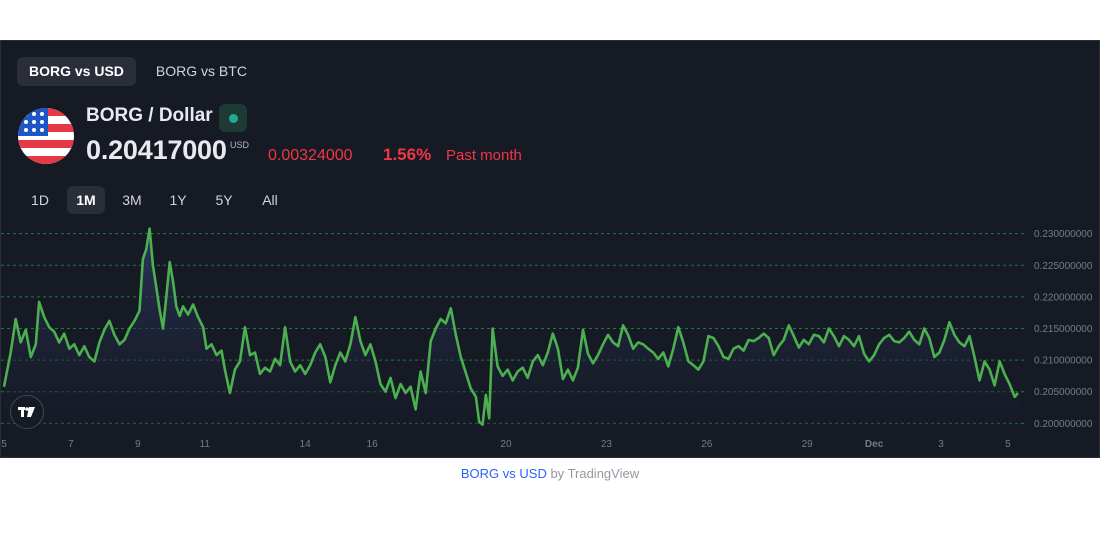 This screenshot has height=541, width=1100. Describe the element at coordinates (593, 473) in the screenshot. I see `attribution-by: by TradingView` at that location.